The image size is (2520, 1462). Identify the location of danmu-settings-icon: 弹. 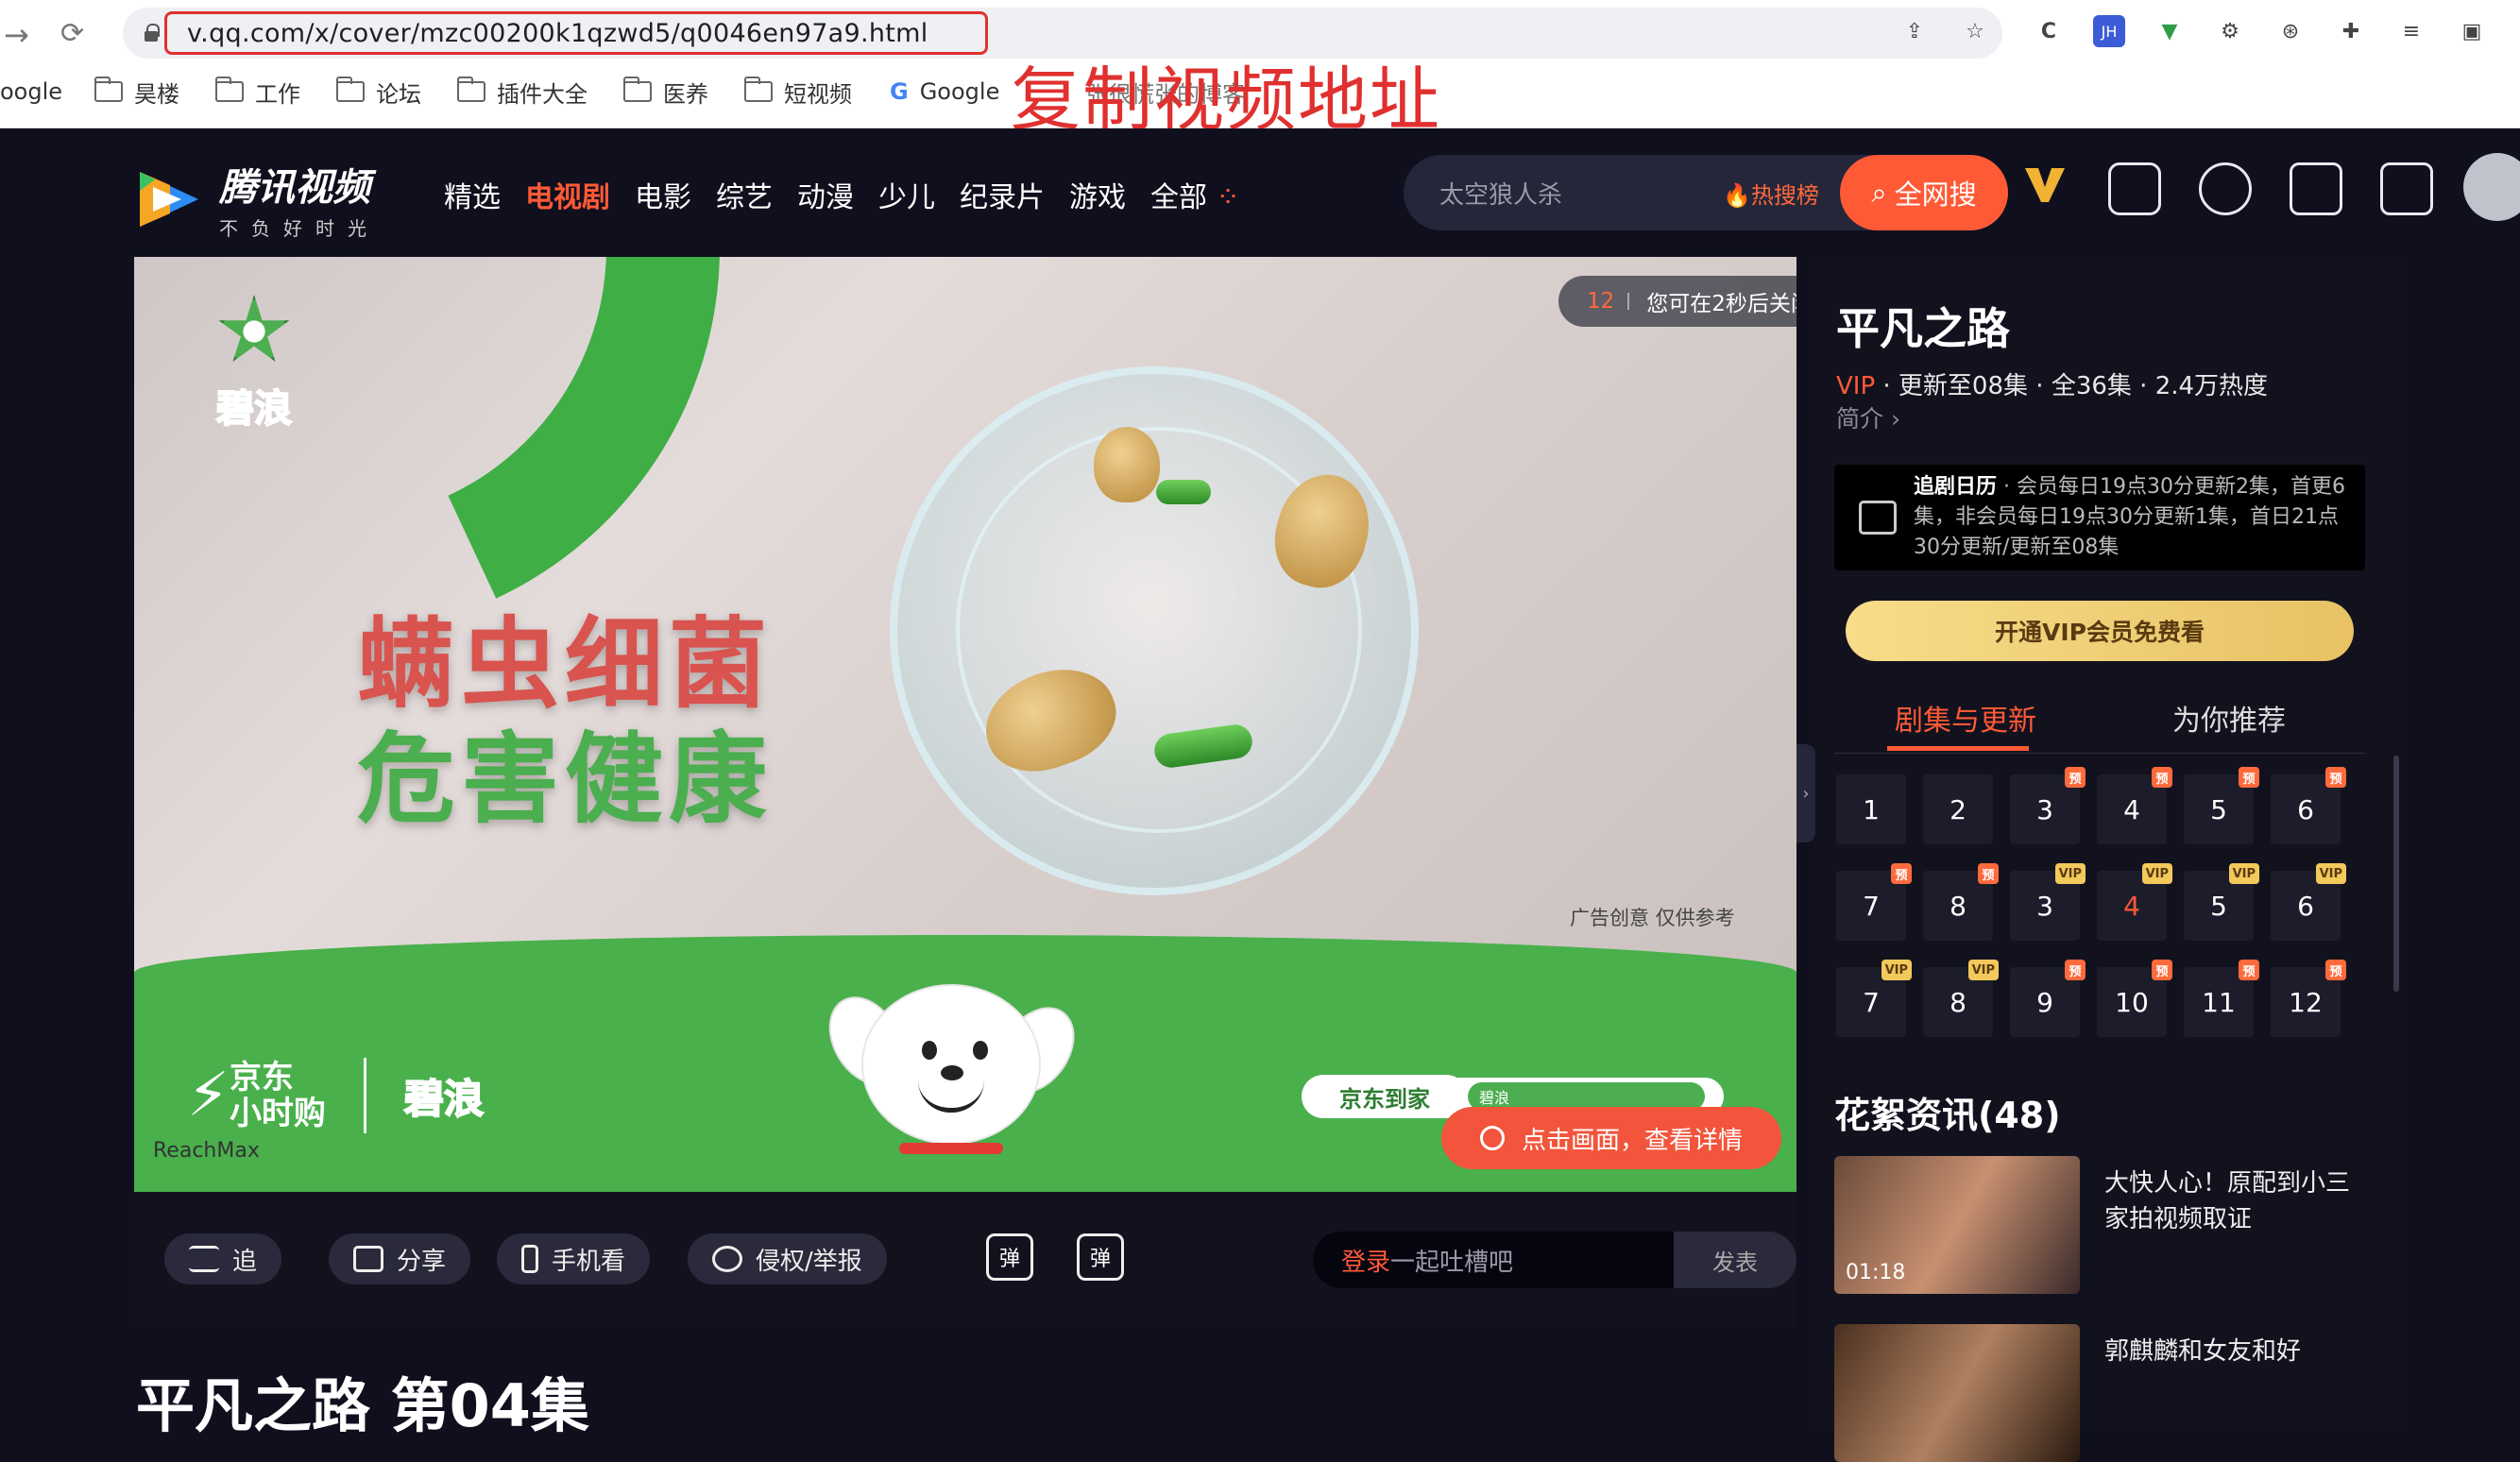
(1101, 1257).